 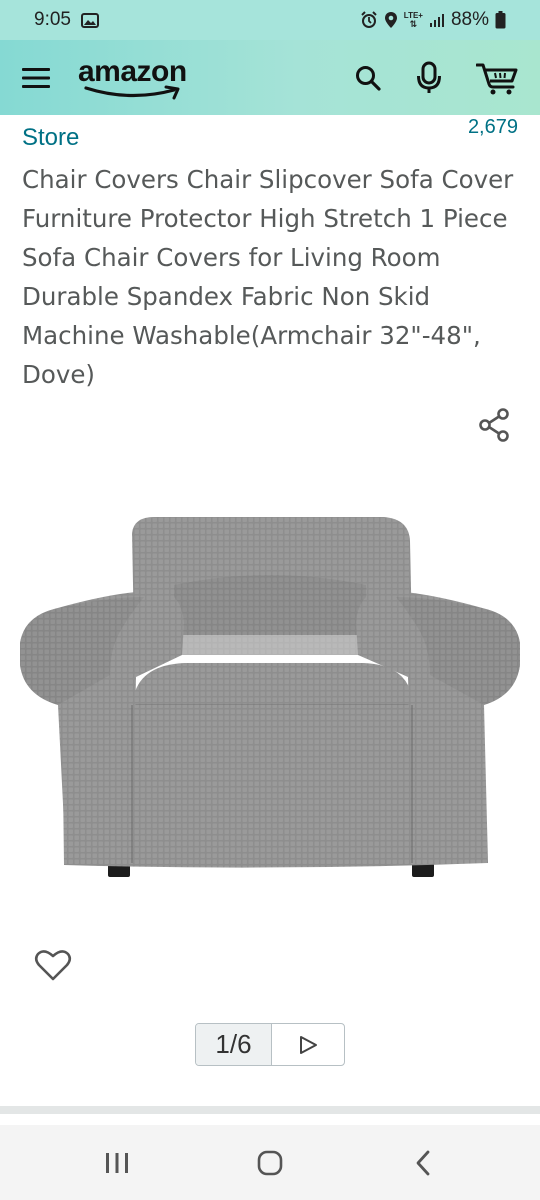 I want to click on lte-icon: LTE+ ⇅, so click(x=413, y=20).